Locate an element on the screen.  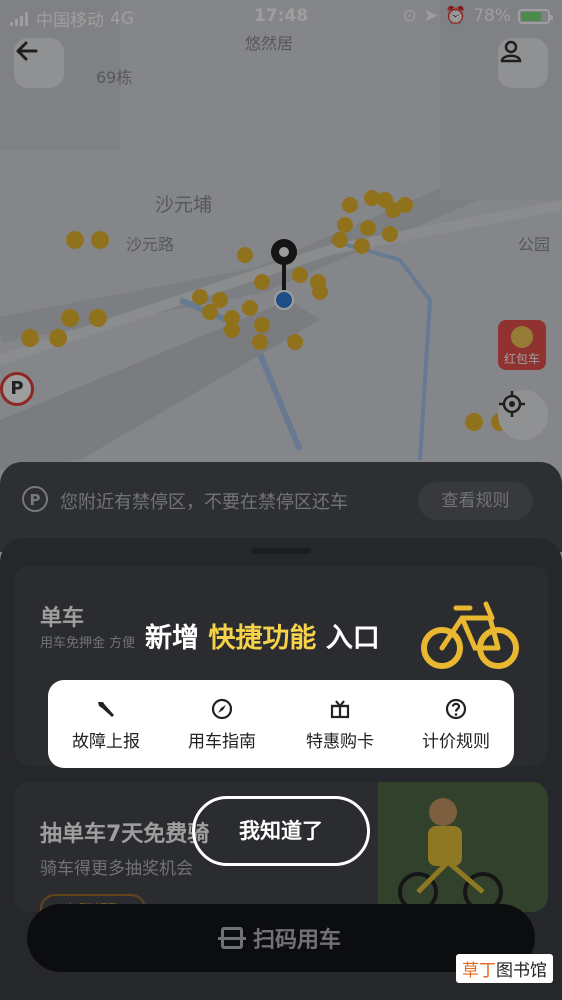
shortcut-label: 用车指南 is located at coordinates (222, 742).